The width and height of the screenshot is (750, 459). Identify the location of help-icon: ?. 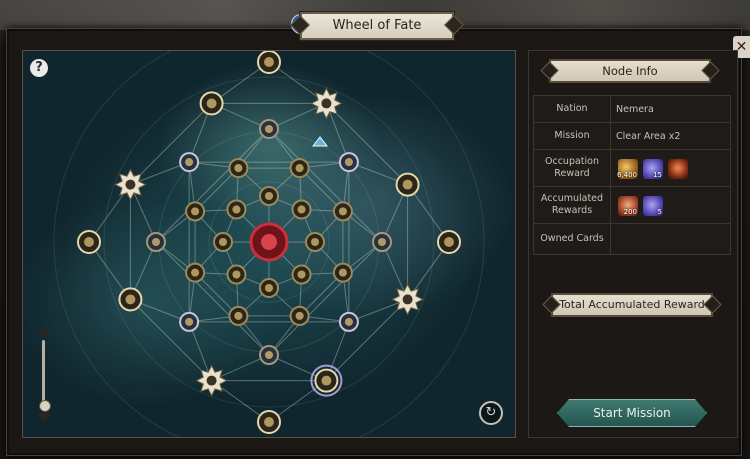
(39, 68).